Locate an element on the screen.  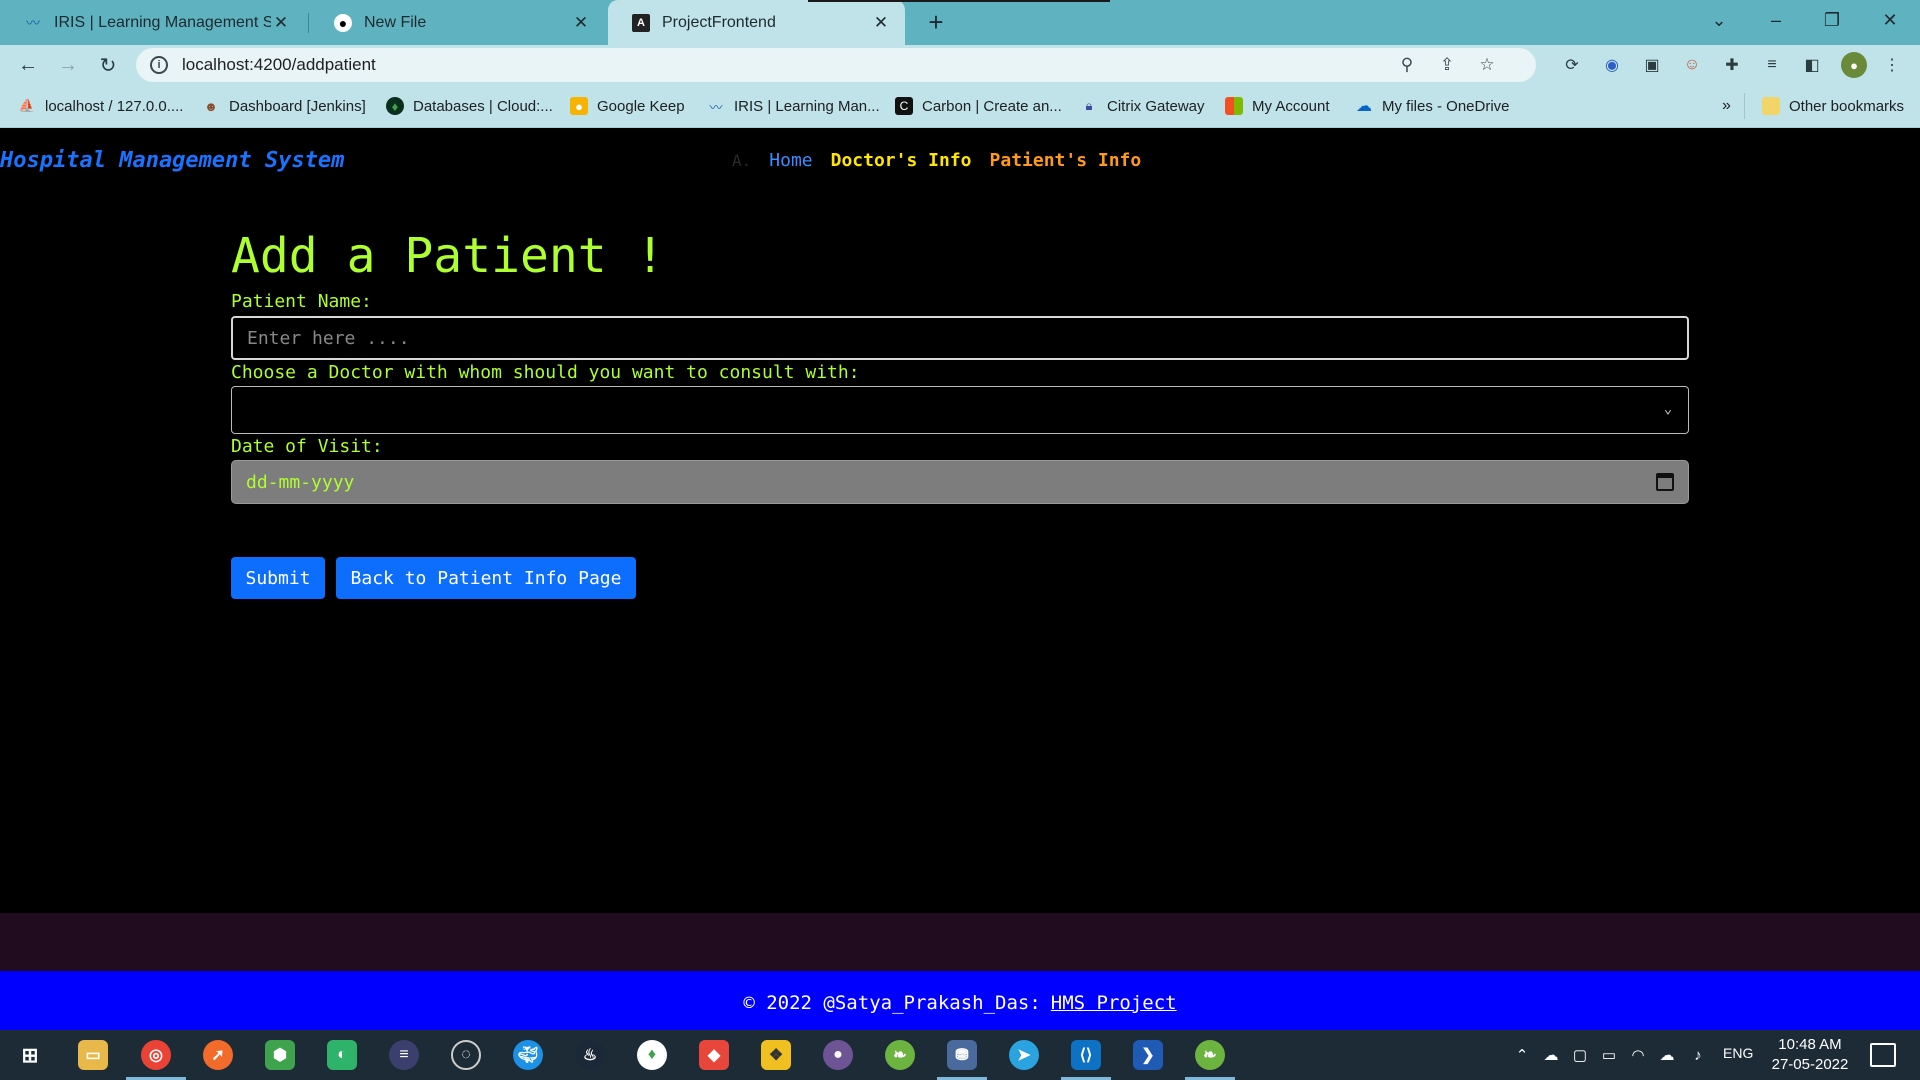
reload-icon: ↻ is located at coordinates (108, 65).